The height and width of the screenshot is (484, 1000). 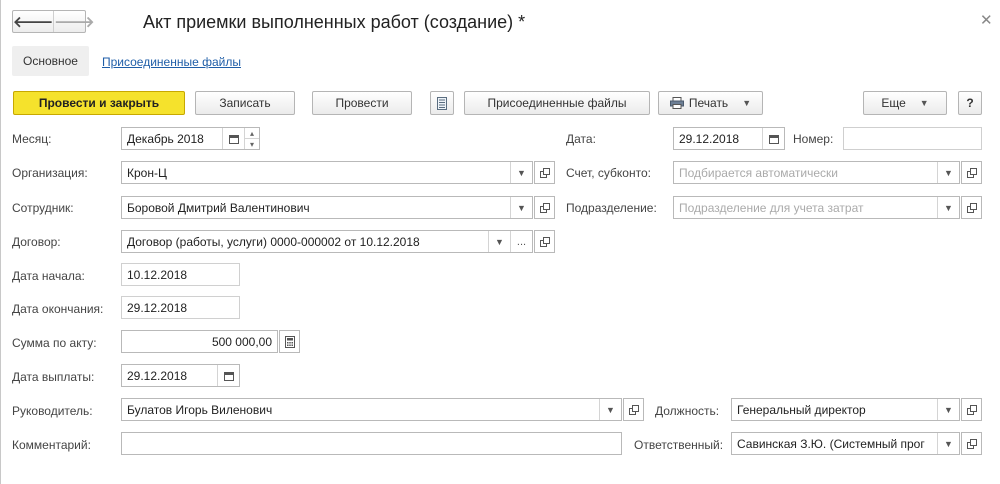 What do you see at coordinates (687, 411) in the screenshot?
I see `position-label: Должность:` at bounding box center [687, 411].